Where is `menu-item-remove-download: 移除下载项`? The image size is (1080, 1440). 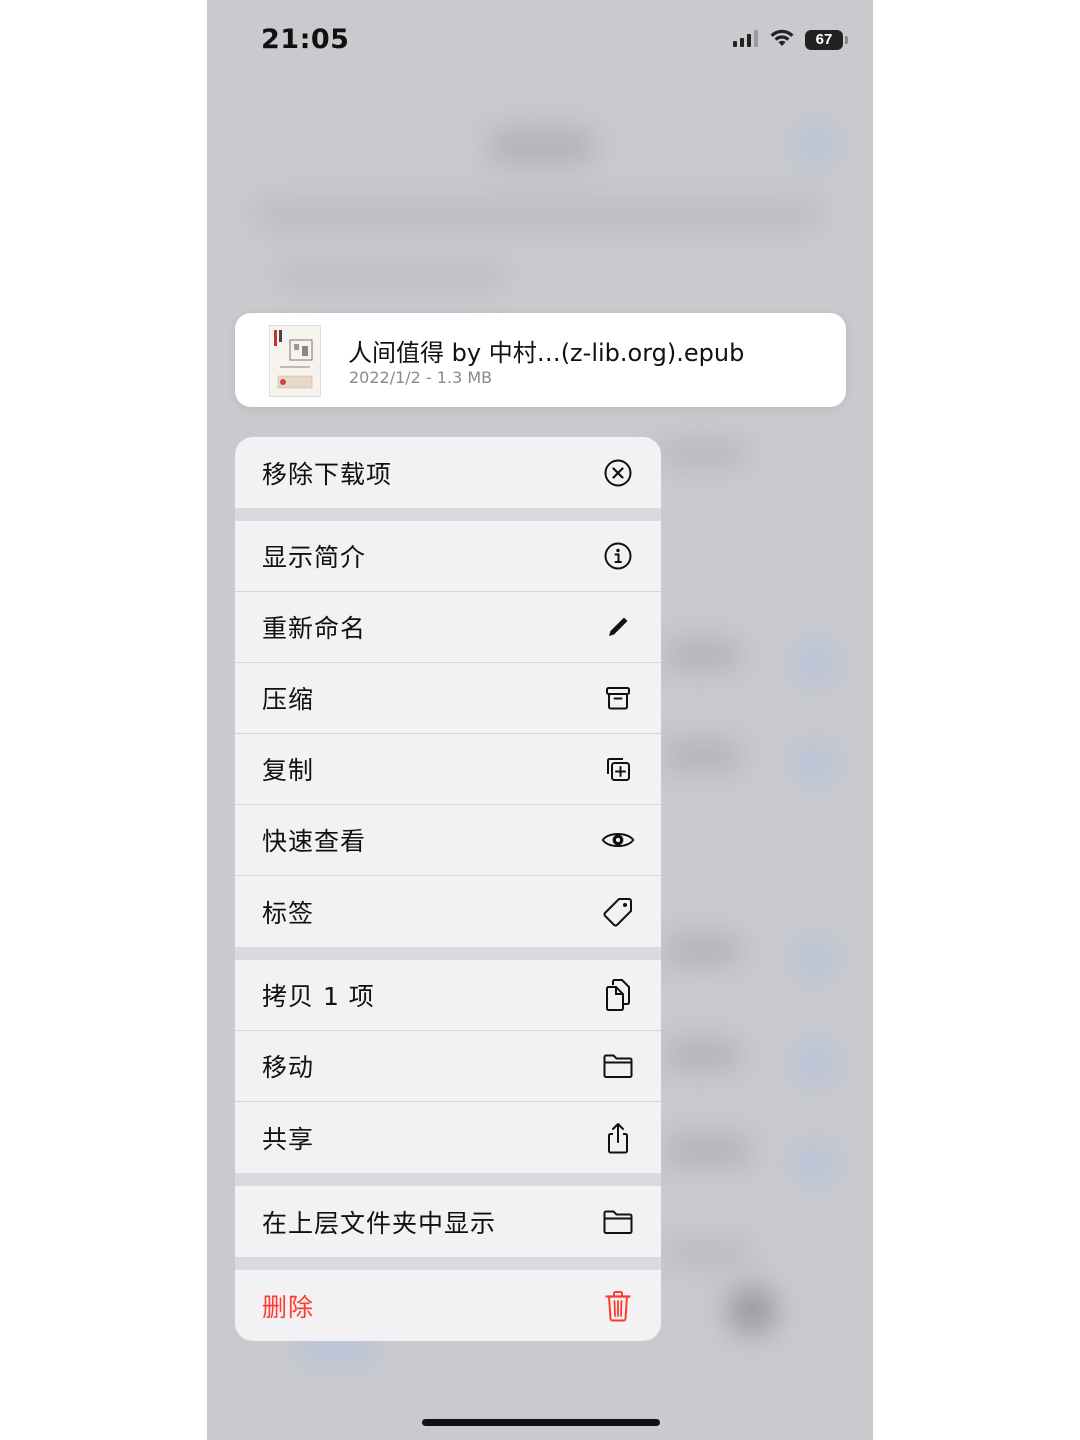
menu-item-remove-download: 移除下载项 is located at coordinates (448, 472).